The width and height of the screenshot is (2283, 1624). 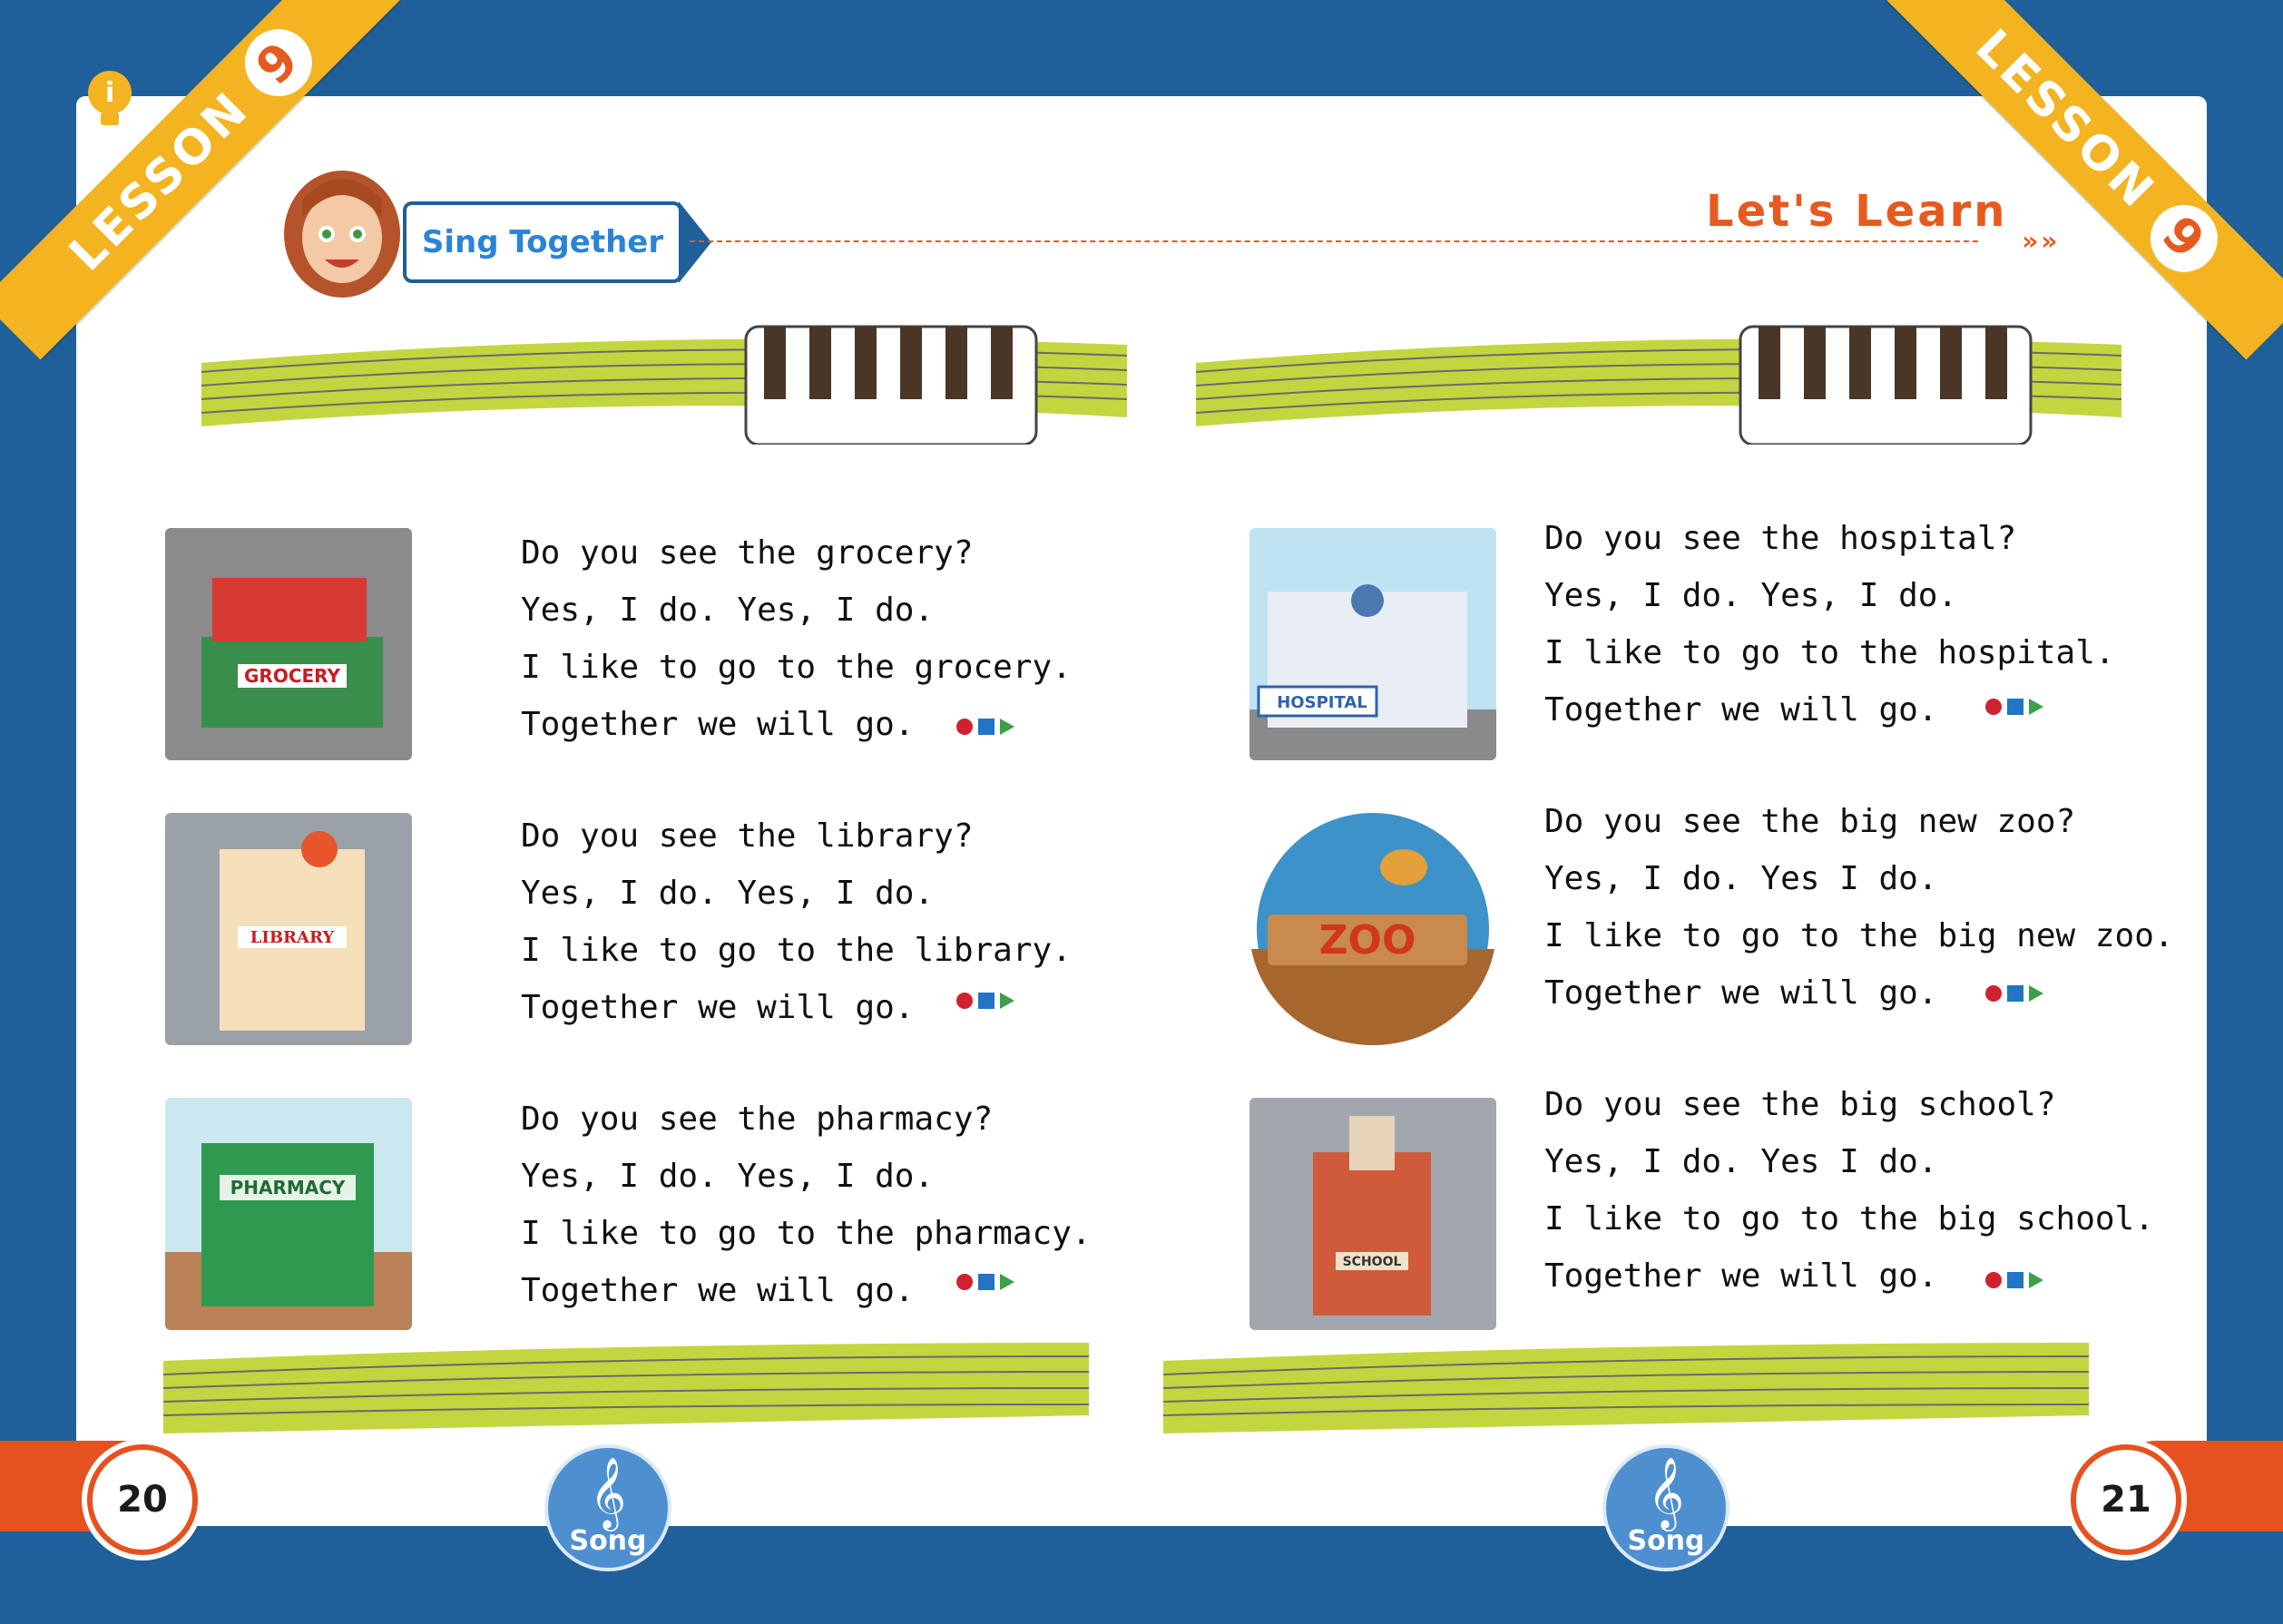 What do you see at coordinates (664, 385) in the screenshot?
I see `music-staff-top-left` at bounding box center [664, 385].